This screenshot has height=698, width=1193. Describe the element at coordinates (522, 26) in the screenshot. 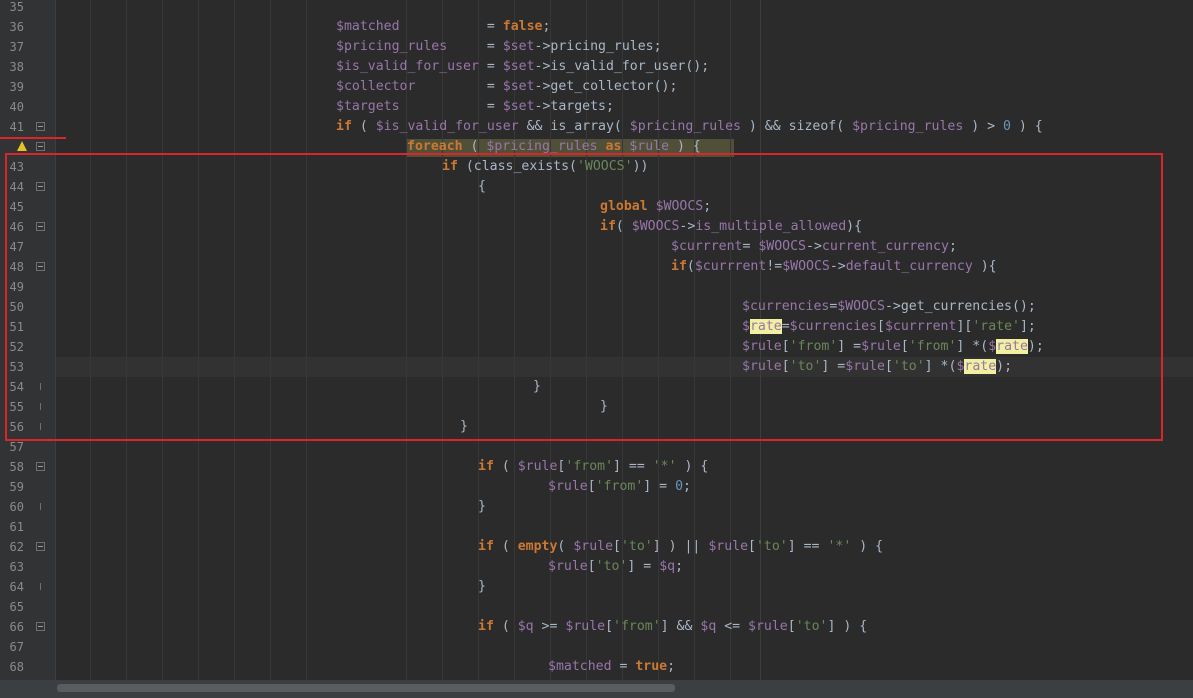

I see `code-token: false` at that location.